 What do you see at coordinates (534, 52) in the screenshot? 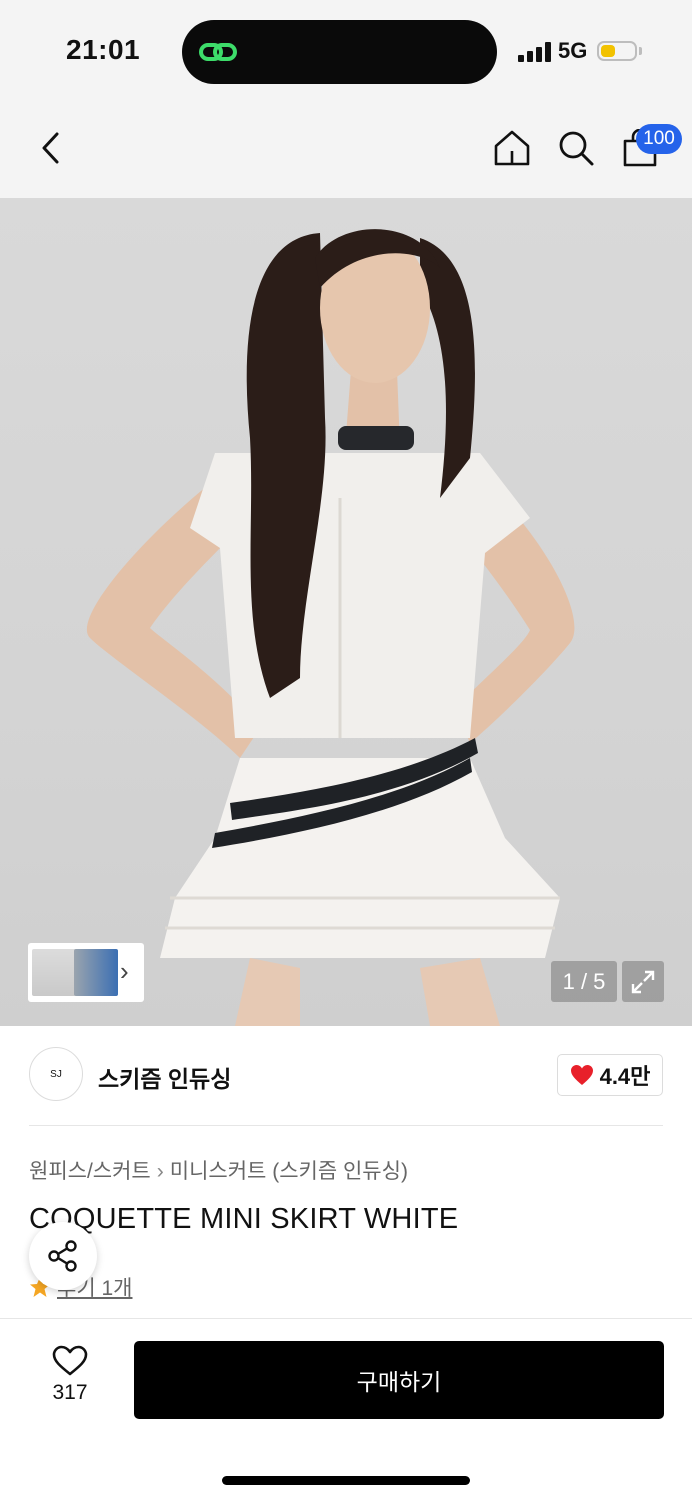
I see `signal-icon` at bounding box center [534, 52].